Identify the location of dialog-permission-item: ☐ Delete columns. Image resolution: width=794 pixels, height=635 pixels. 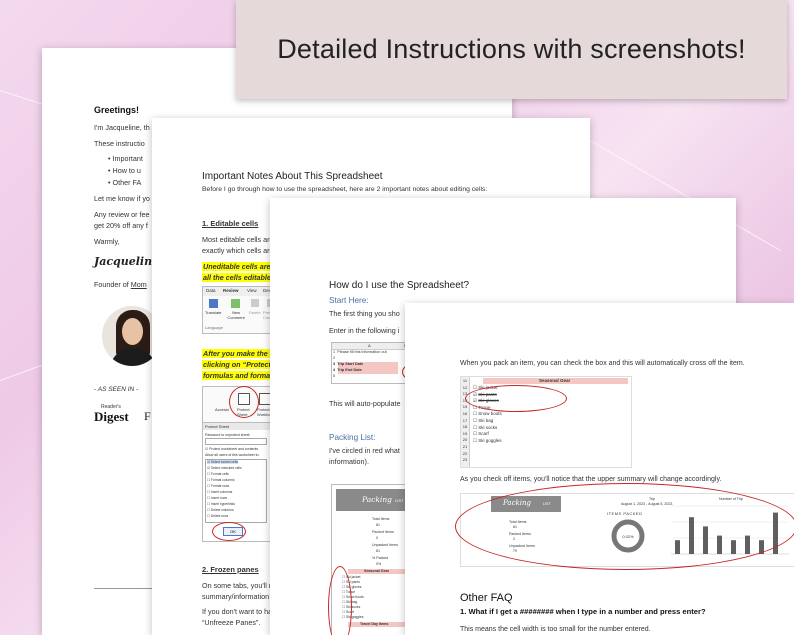
(220, 510).